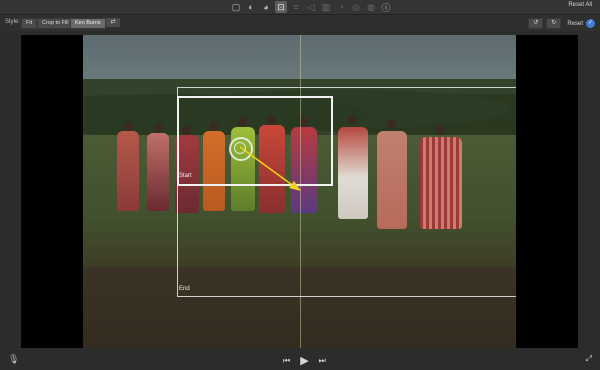  What do you see at coordinates (270, 168) in the screenshot?
I see `motion-arrow-icon` at bounding box center [270, 168].